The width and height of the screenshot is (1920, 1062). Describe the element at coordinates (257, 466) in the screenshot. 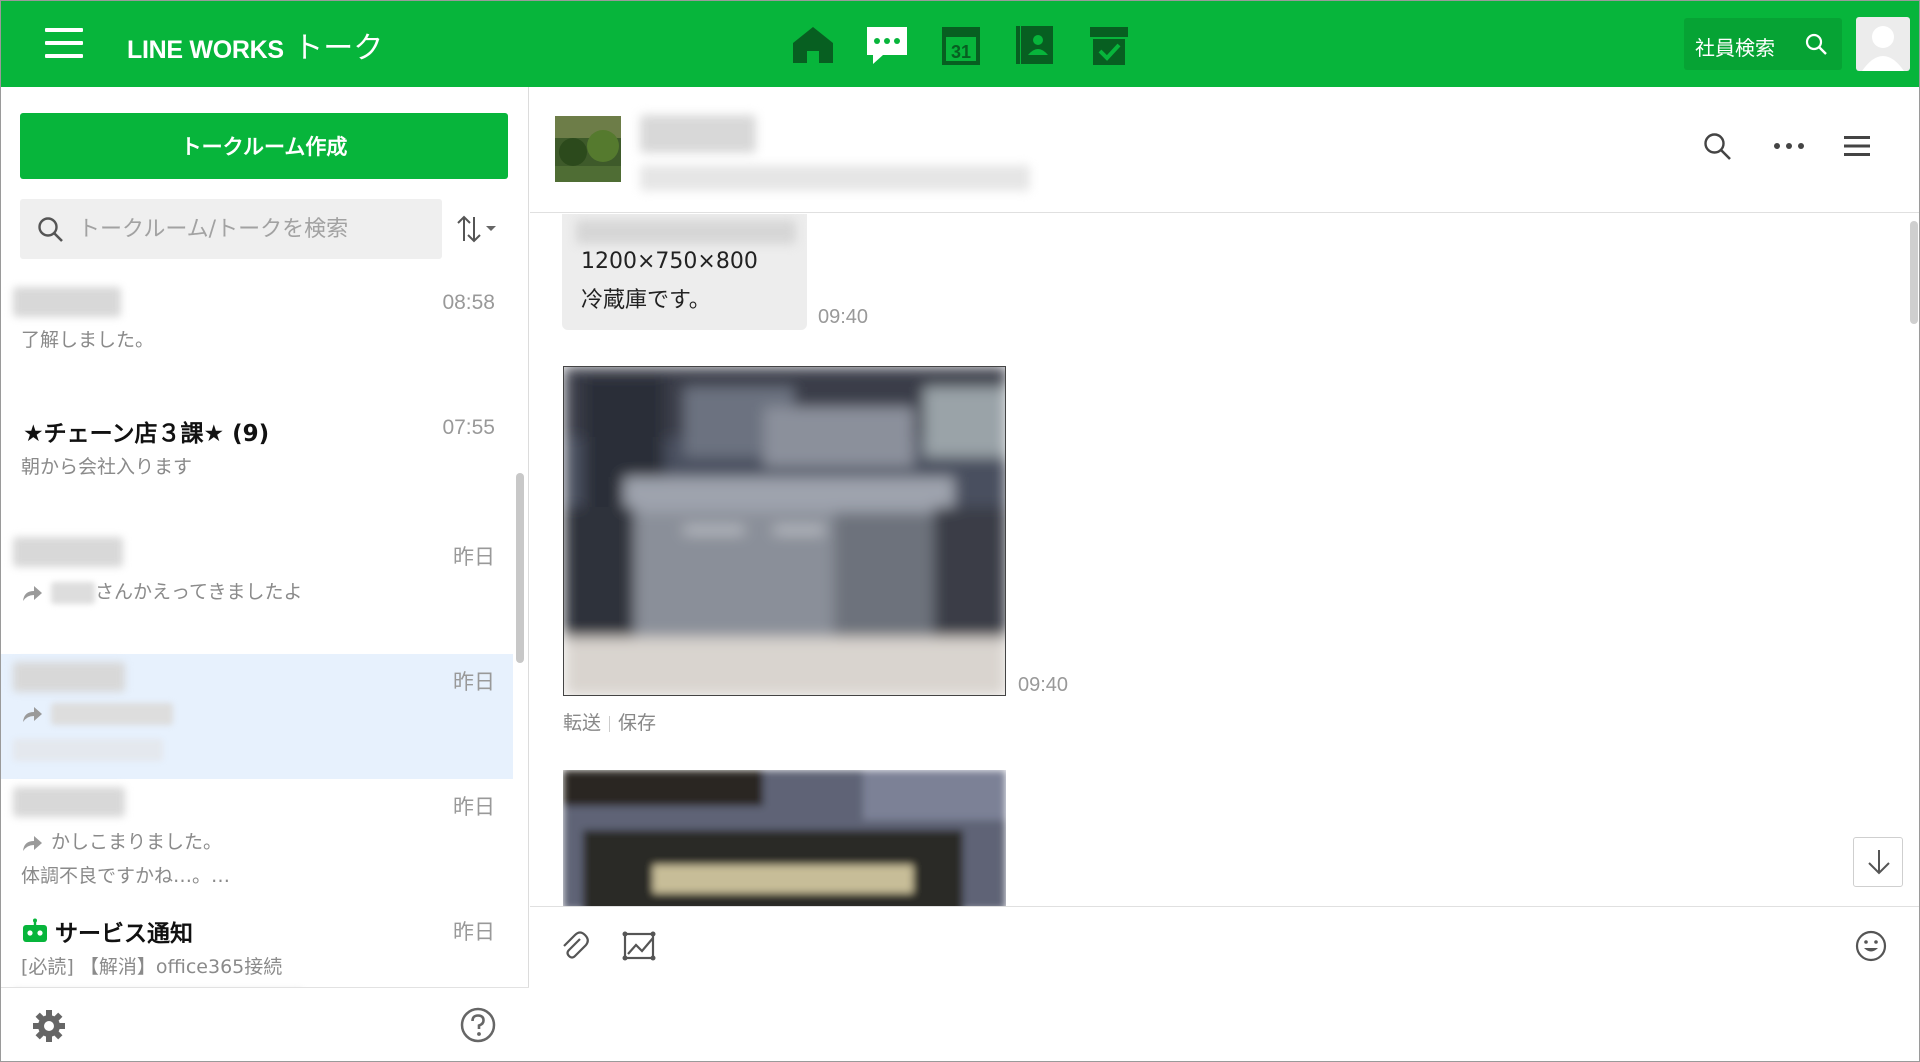

I see `talkroom-item: ★チェーン店３課★ (9) 07:55 朝から会社入ります` at that location.